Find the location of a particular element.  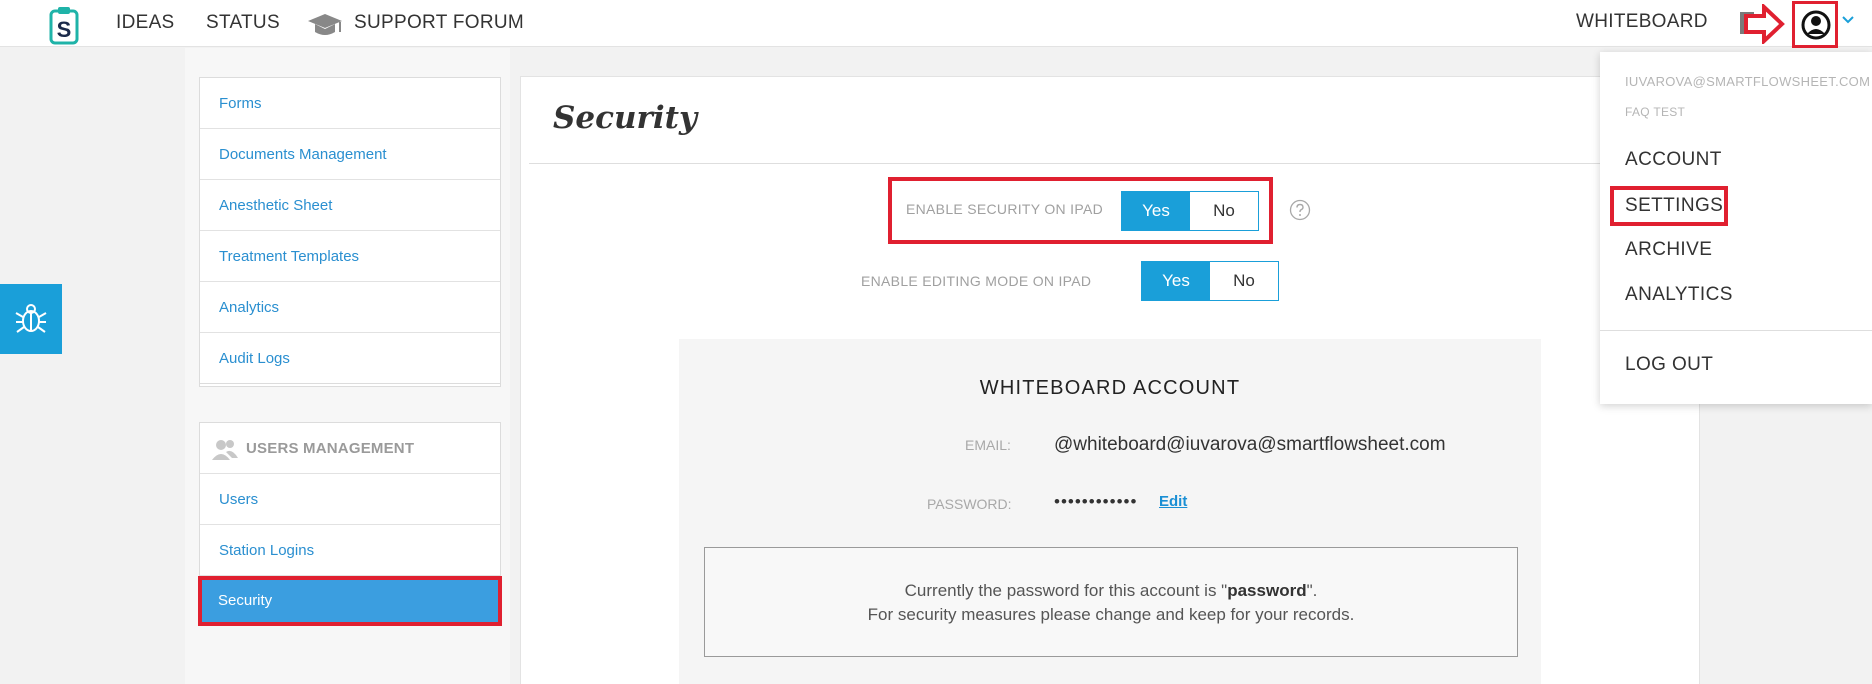

enable-editing-row: ENABLE EDITING MODE ON IPAD Yes No is located at coordinates (1071, 281).